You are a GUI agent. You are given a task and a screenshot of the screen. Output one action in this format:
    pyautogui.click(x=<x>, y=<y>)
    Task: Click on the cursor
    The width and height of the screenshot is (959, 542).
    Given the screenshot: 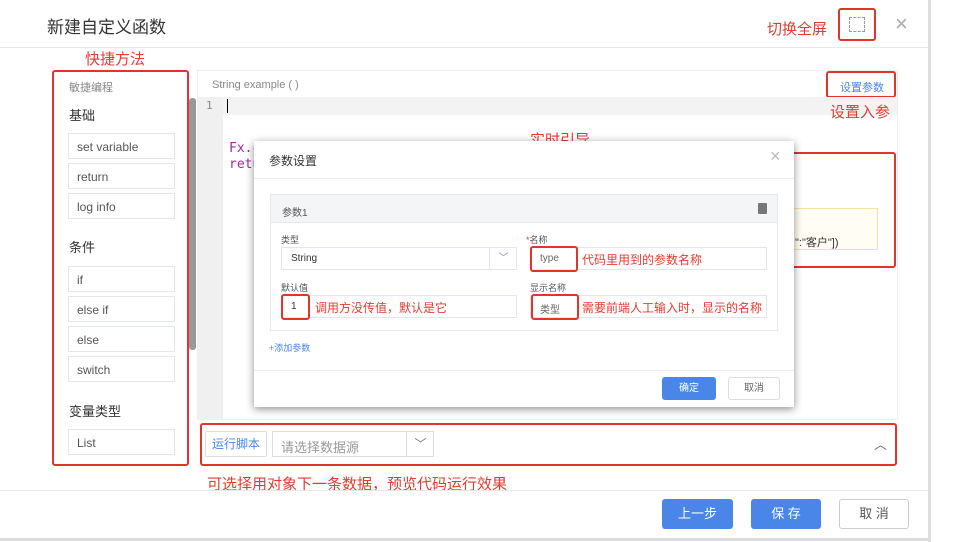 What is the action you would take?
    pyautogui.click(x=227, y=106)
    